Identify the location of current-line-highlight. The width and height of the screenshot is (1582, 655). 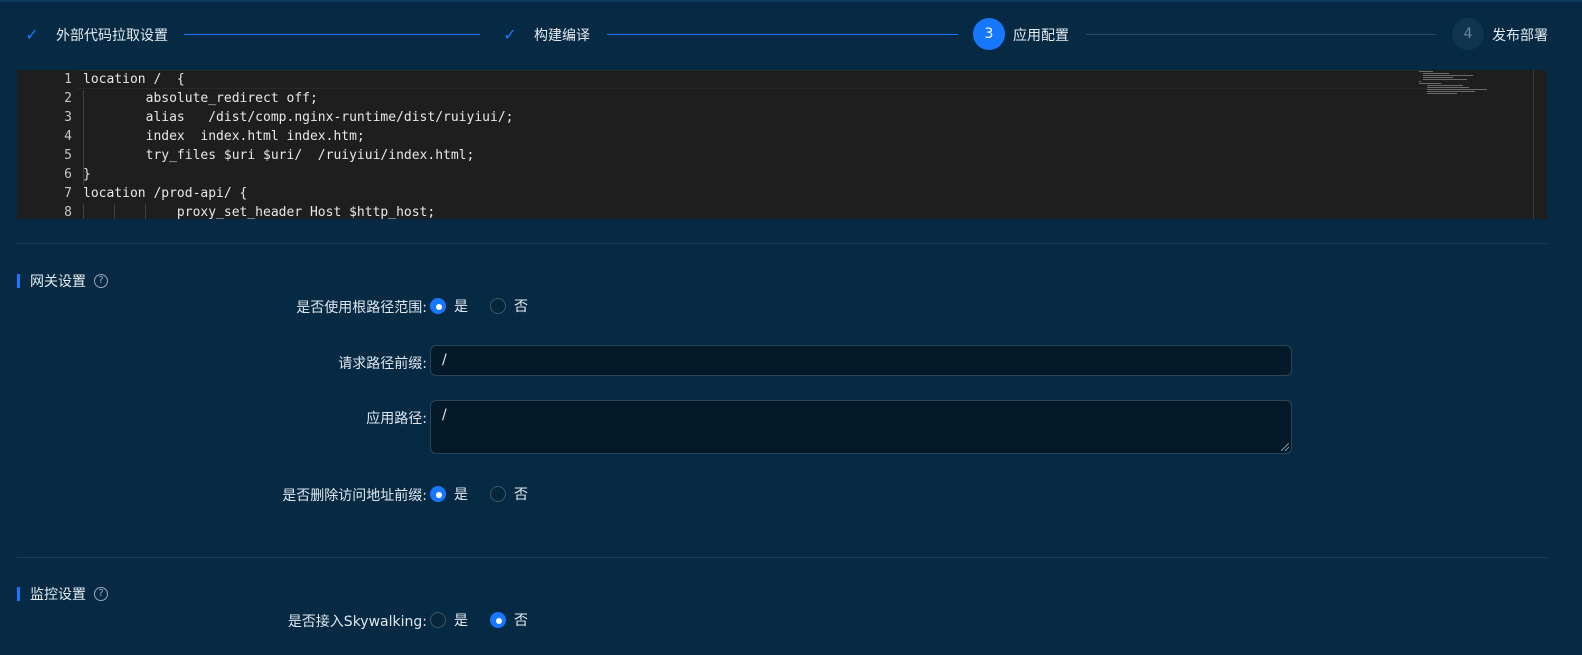
(752, 79).